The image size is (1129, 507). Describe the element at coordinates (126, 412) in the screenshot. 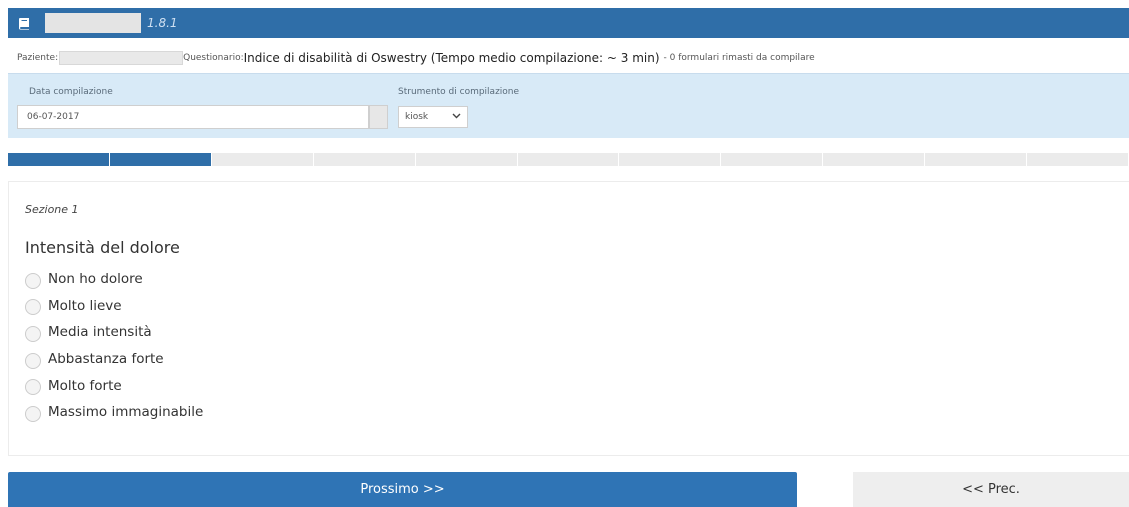

I see `answer-option-label: Massimo immaginabile` at that location.